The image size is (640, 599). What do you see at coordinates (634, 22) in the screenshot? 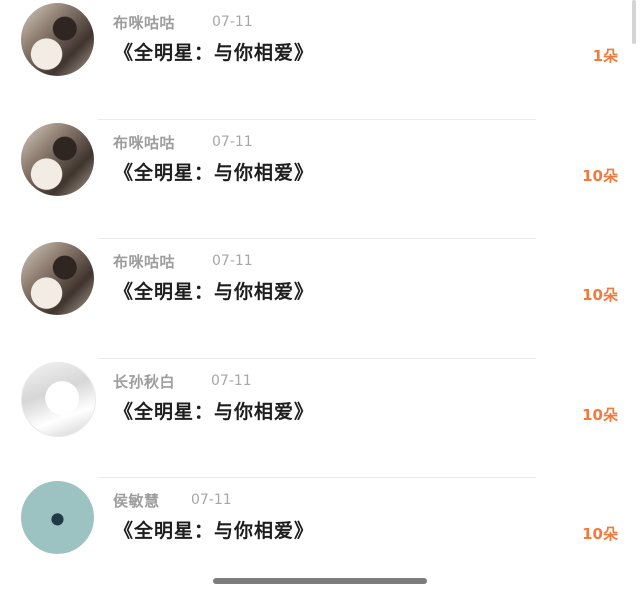
I see `scrollbar` at bounding box center [634, 22].